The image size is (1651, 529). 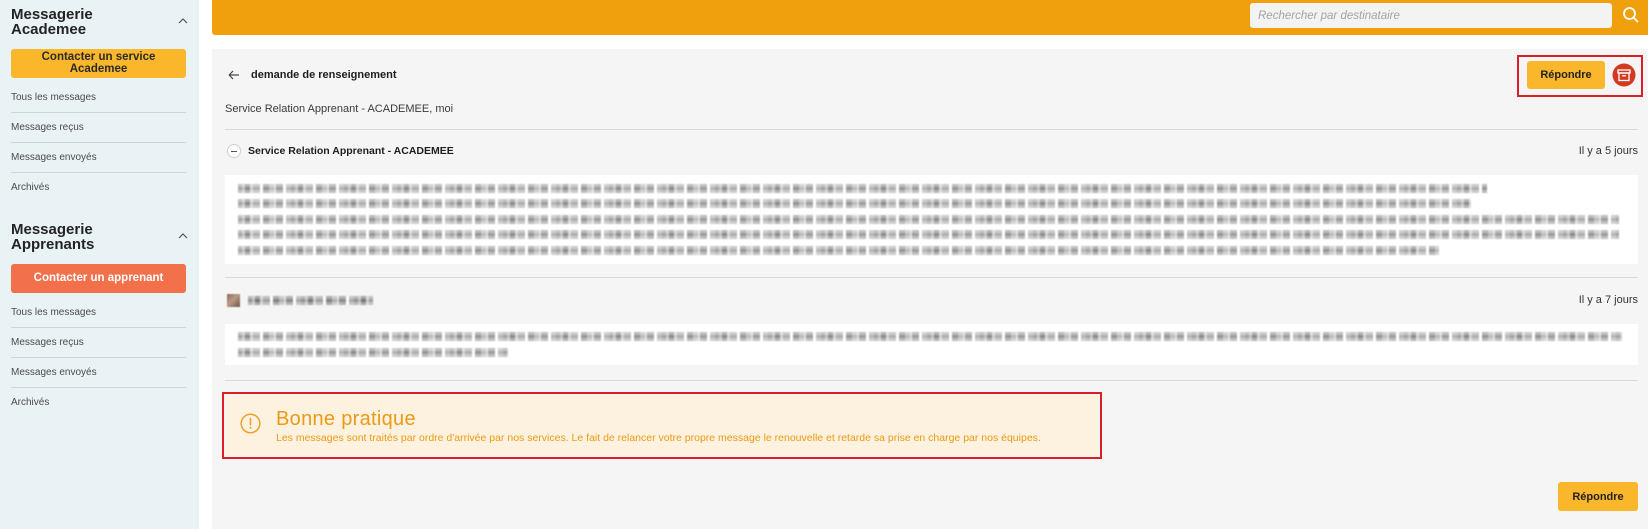 I want to click on sidebar-item-archived-apprenants: Archivés, so click(x=98, y=403).